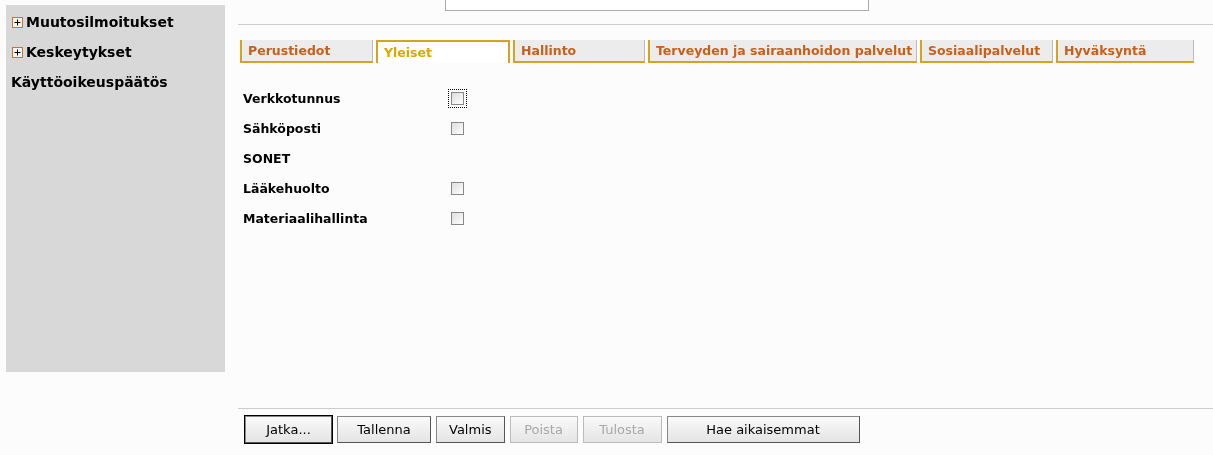 This screenshot has width=1213, height=455. Describe the element at coordinates (986, 51) in the screenshot. I see `tab: Sosiaalipalvelut` at that location.